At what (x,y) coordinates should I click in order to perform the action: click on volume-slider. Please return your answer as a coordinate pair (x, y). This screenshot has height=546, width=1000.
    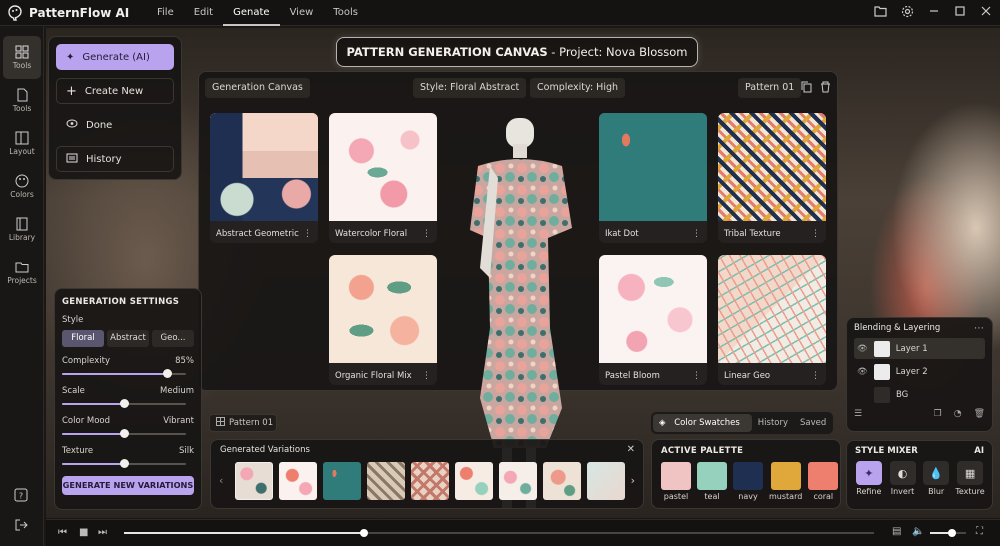
    Looking at the image, I should click on (948, 533).